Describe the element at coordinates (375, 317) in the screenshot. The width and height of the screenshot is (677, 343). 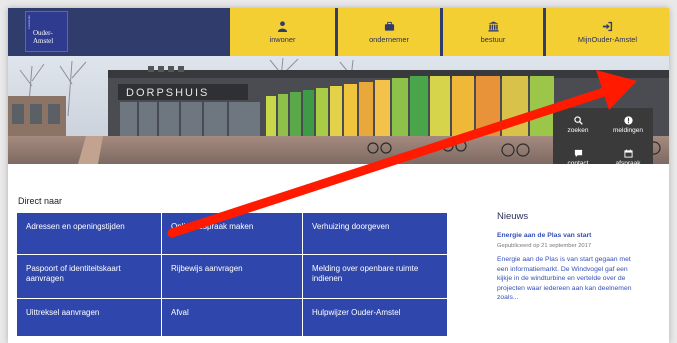
I see `tile-hulpwijzer: Hulpwijzer Ouder-Amstel` at that location.